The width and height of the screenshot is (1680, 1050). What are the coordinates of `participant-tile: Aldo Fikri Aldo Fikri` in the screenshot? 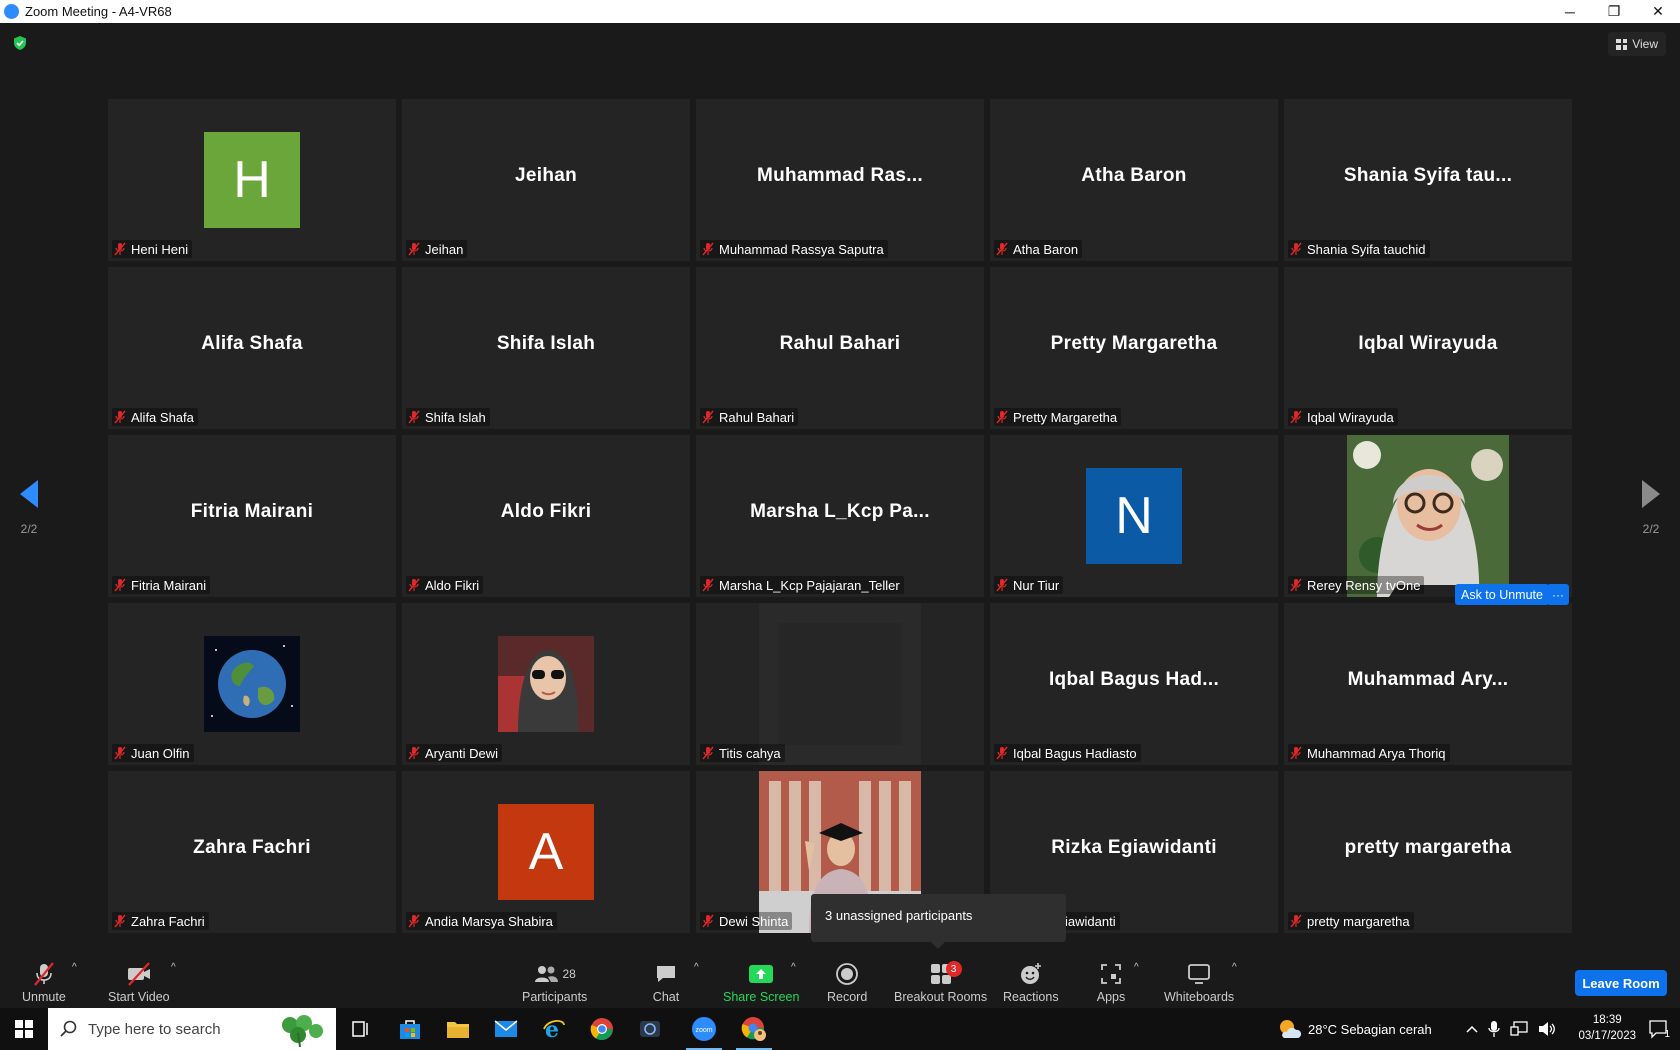 It's located at (546, 516).